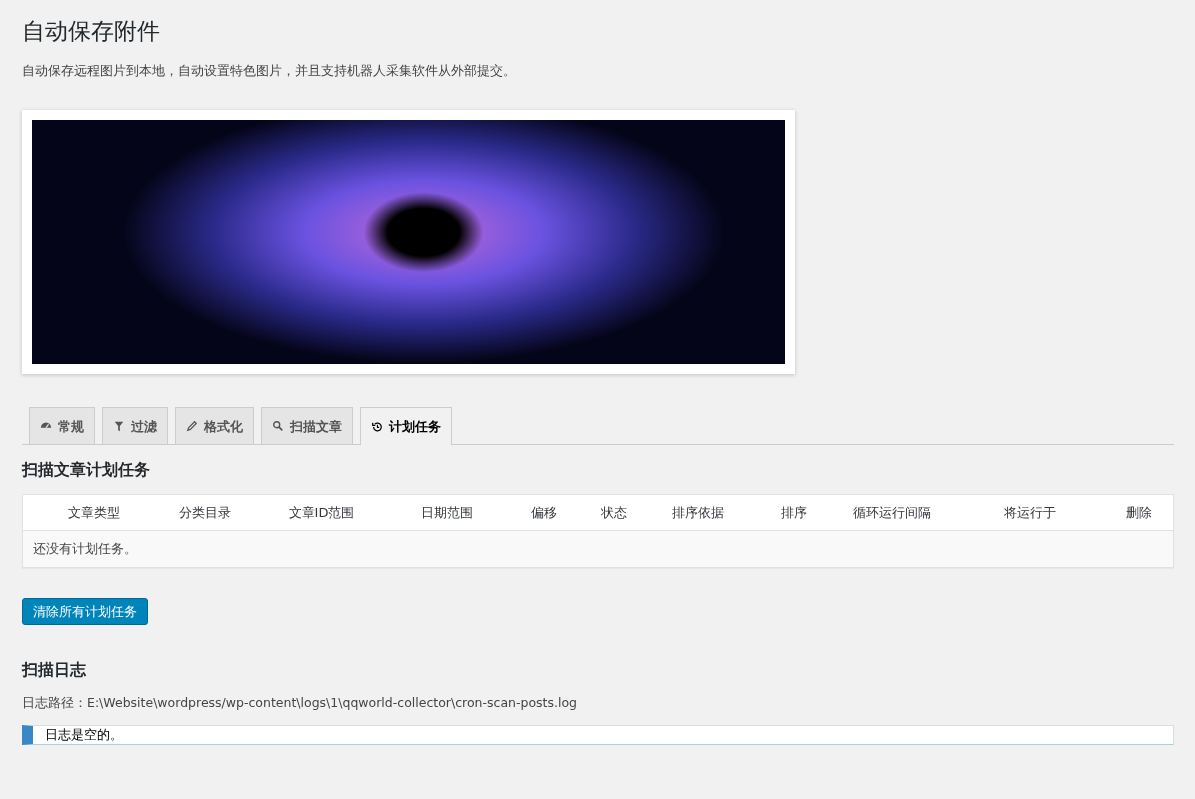  I want to click on column-header: 循环运行间隔, so click(892, 512).